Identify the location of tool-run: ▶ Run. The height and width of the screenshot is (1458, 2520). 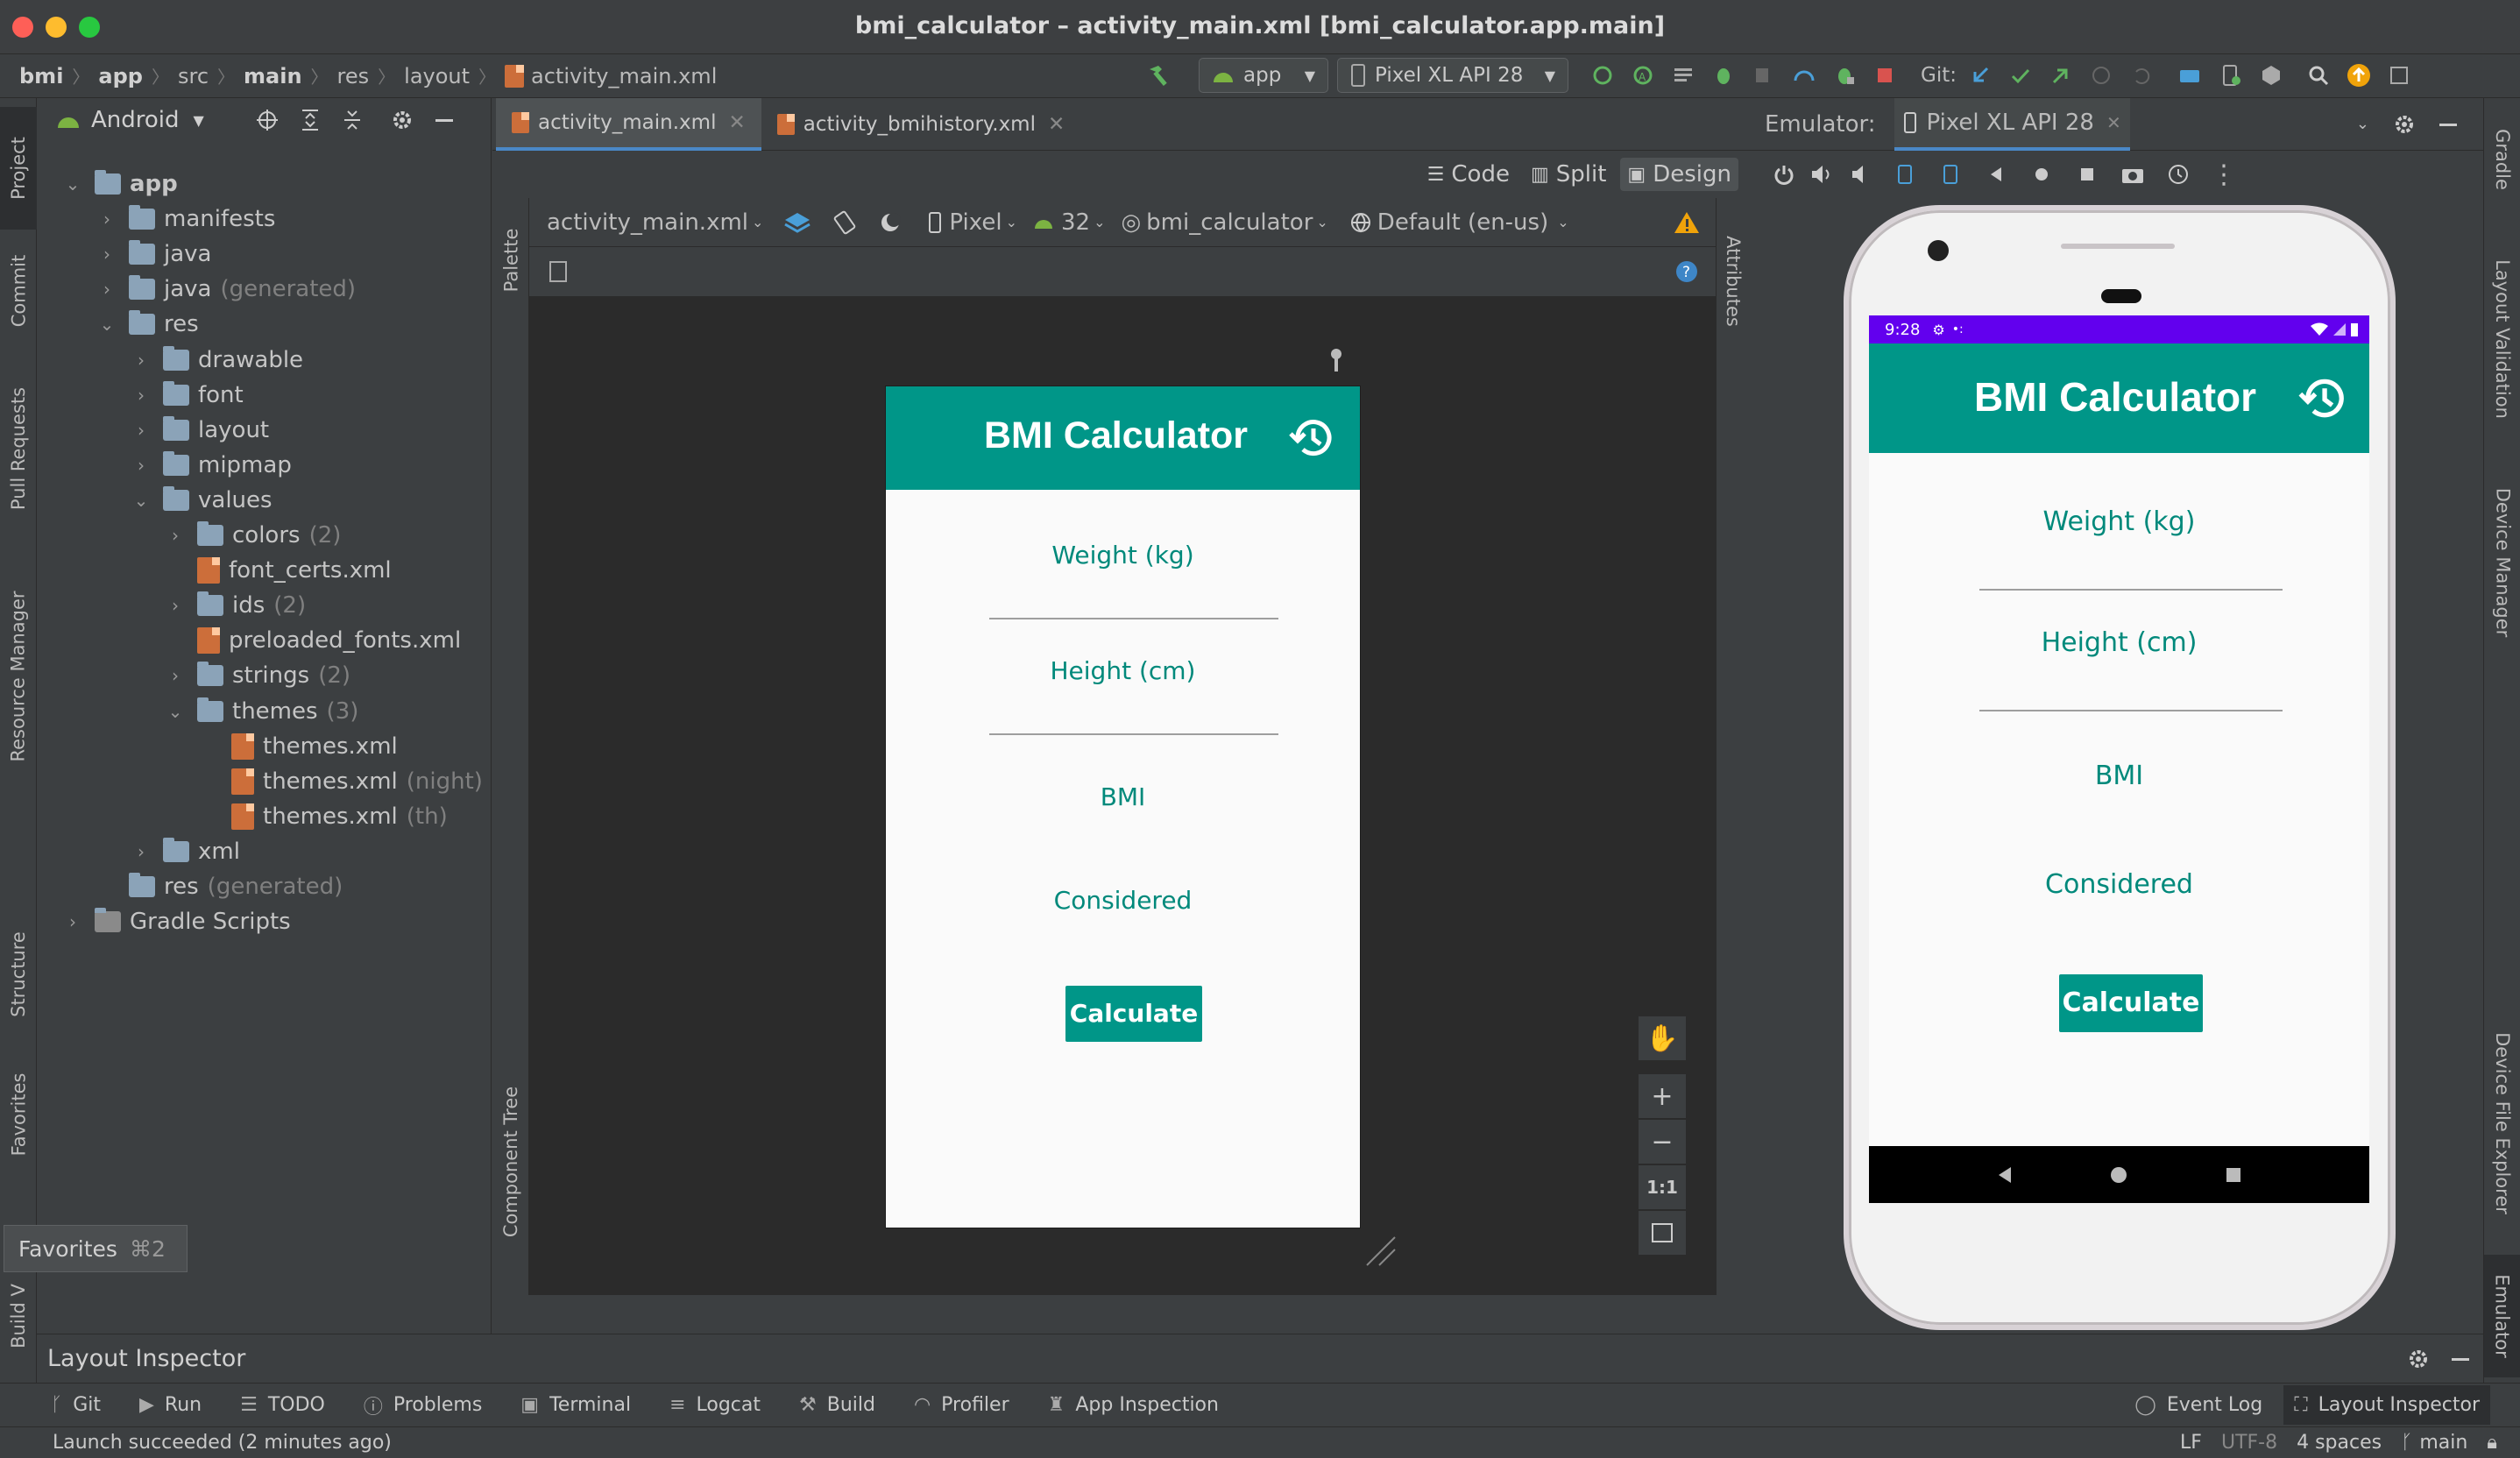
(170, 1405).